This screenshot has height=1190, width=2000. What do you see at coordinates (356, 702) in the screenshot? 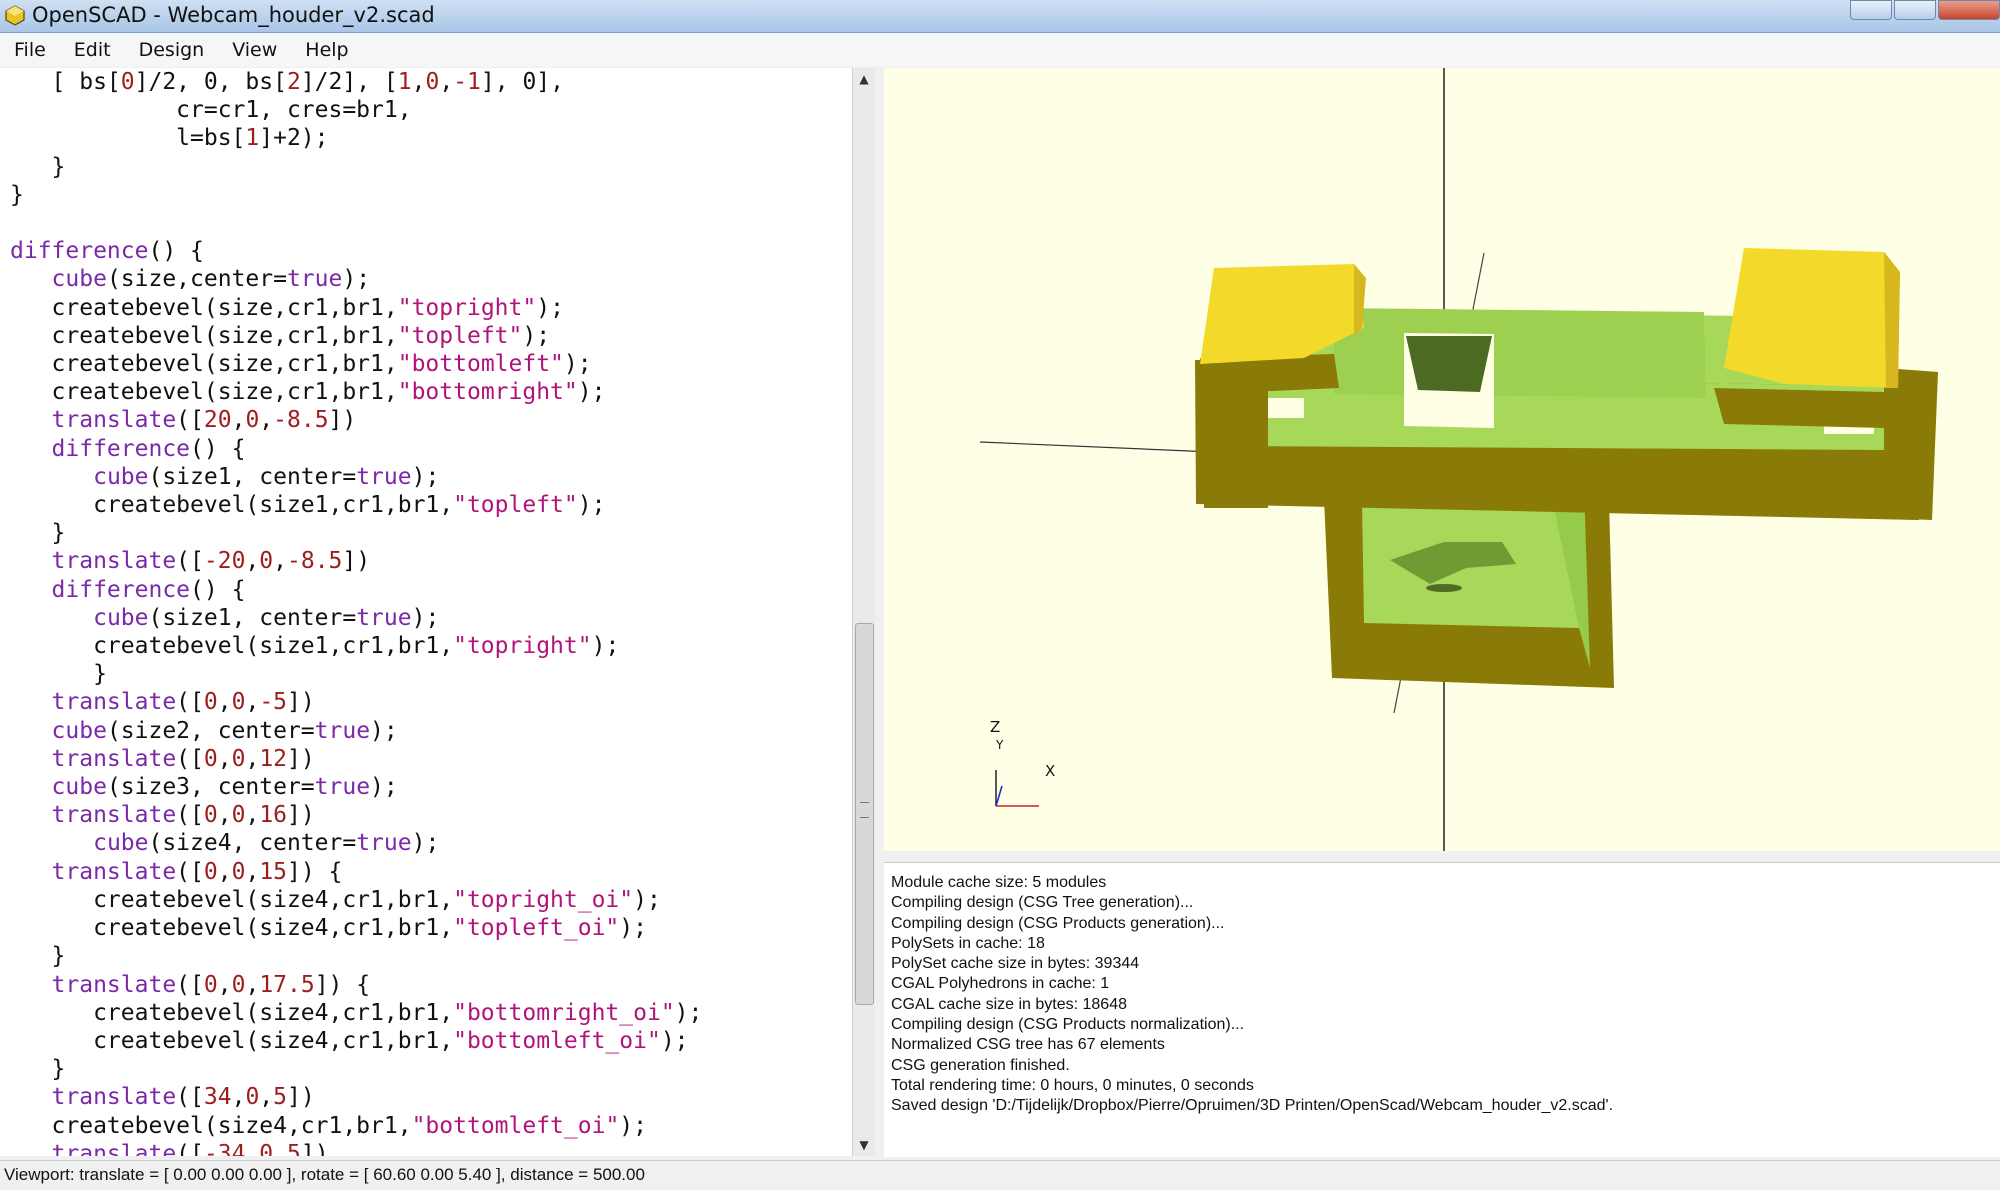
I see `code-line: translate([0,0,-5])` at bounding box center [356, 702].